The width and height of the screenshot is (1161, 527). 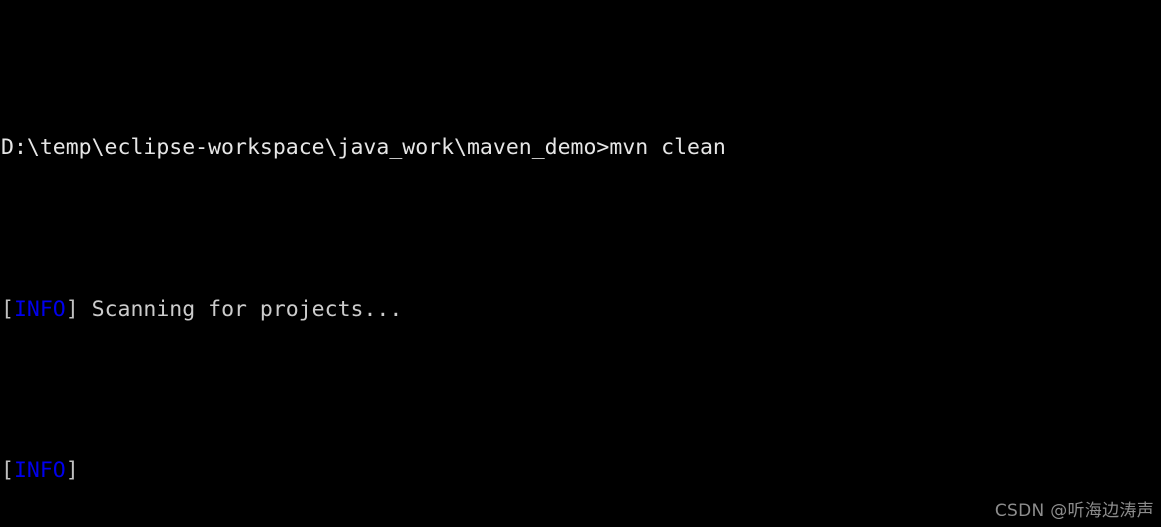 What do you see at coordinates (1074, 511) in the screenshot?
I see `csdn-watermark: CSDN @听海边涛声` at bounding box center [1074, 511].